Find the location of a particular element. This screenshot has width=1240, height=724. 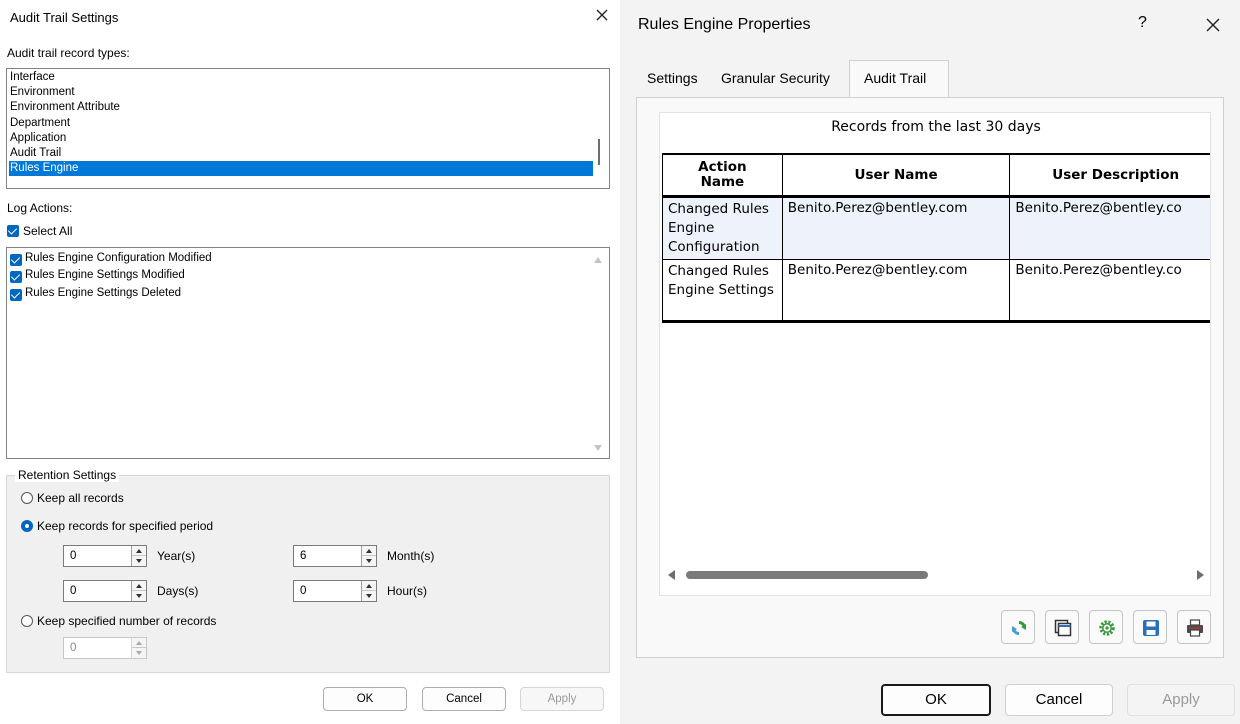

months-value: 6 is located at coordinates (303, 556).